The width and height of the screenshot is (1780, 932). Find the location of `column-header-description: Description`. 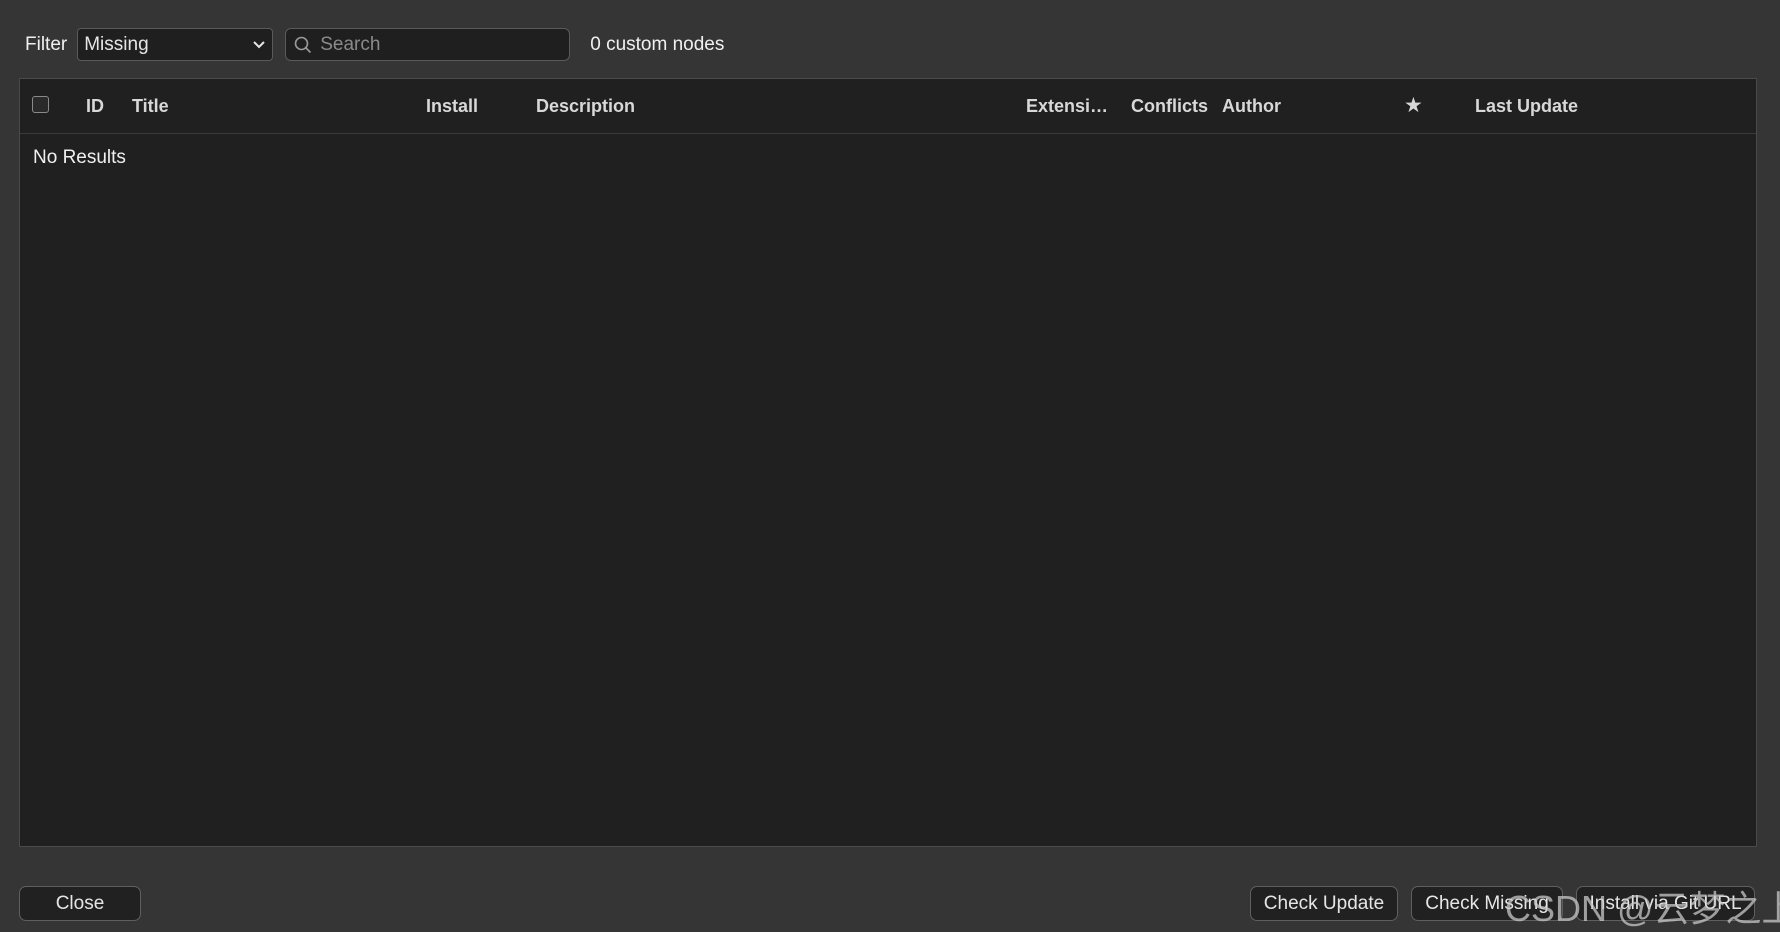

column-header-description: Description is located at coordinates (585, 106).